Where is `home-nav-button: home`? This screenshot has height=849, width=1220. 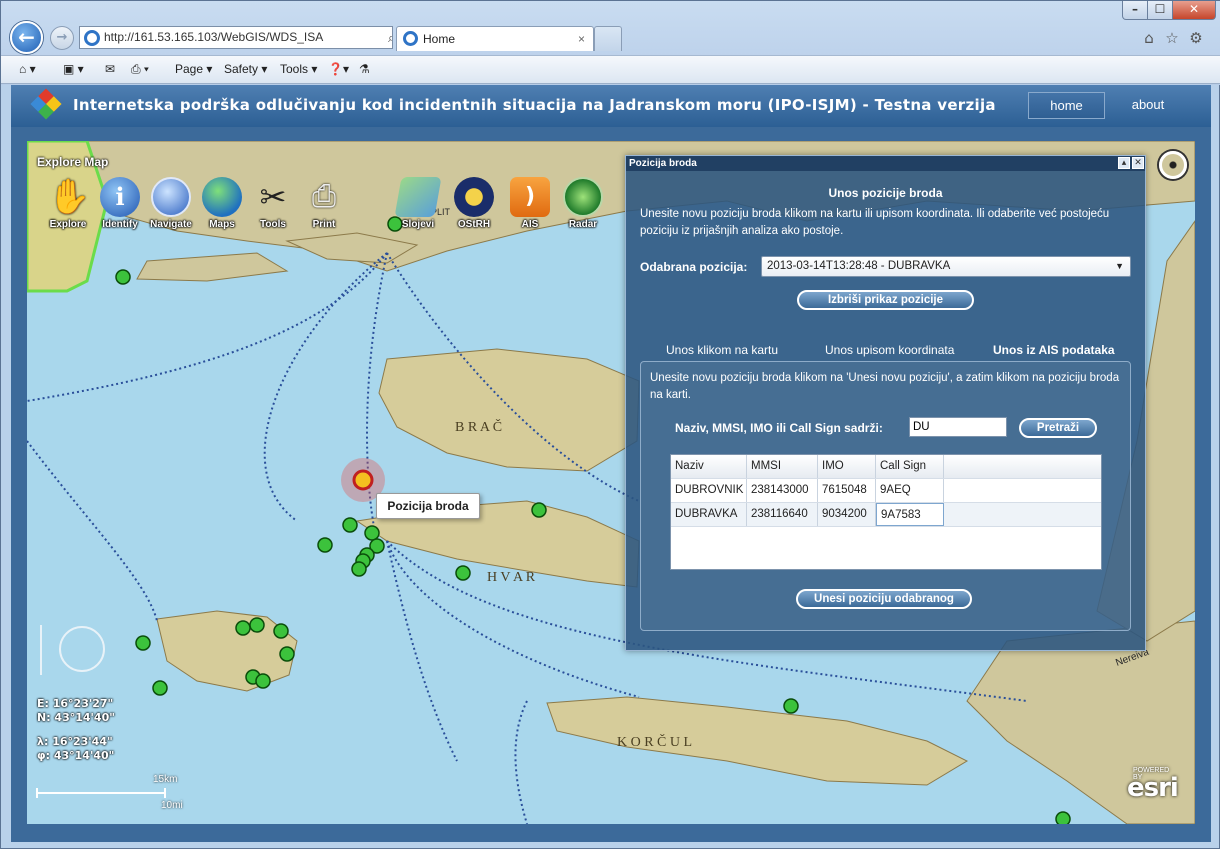 home-nav-button: home is located at coordinates (1066, 105).